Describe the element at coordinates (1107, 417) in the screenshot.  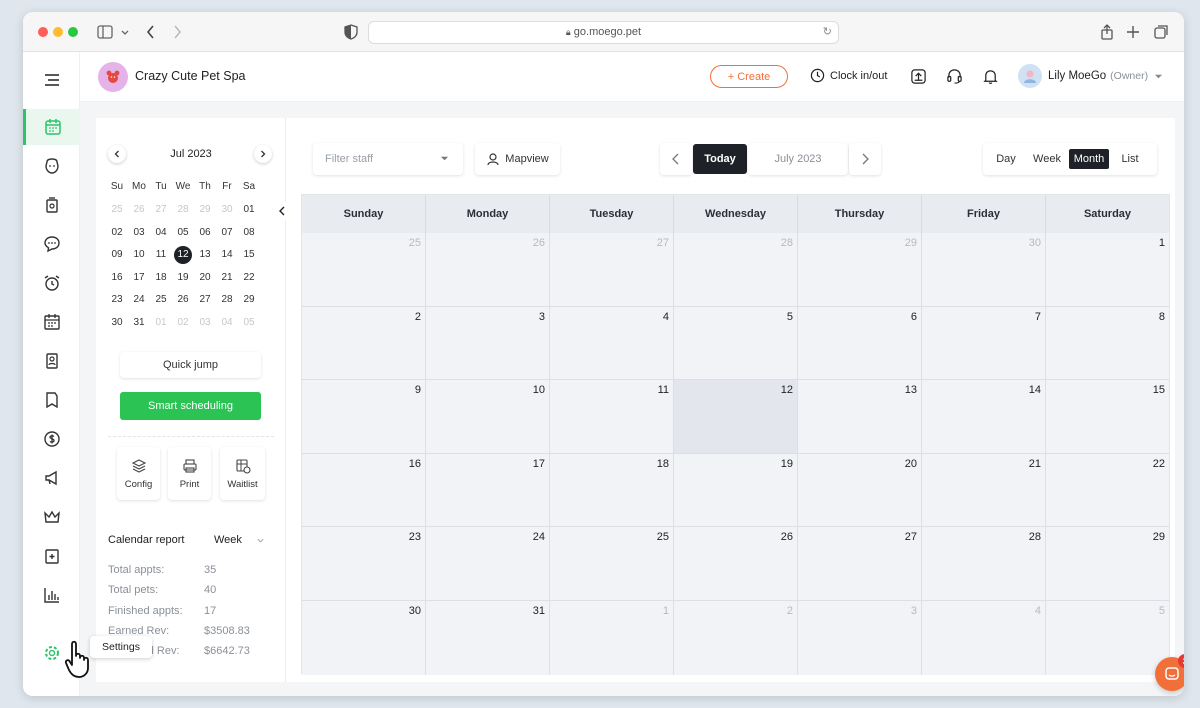
I see `day-cell: 15` at that location.